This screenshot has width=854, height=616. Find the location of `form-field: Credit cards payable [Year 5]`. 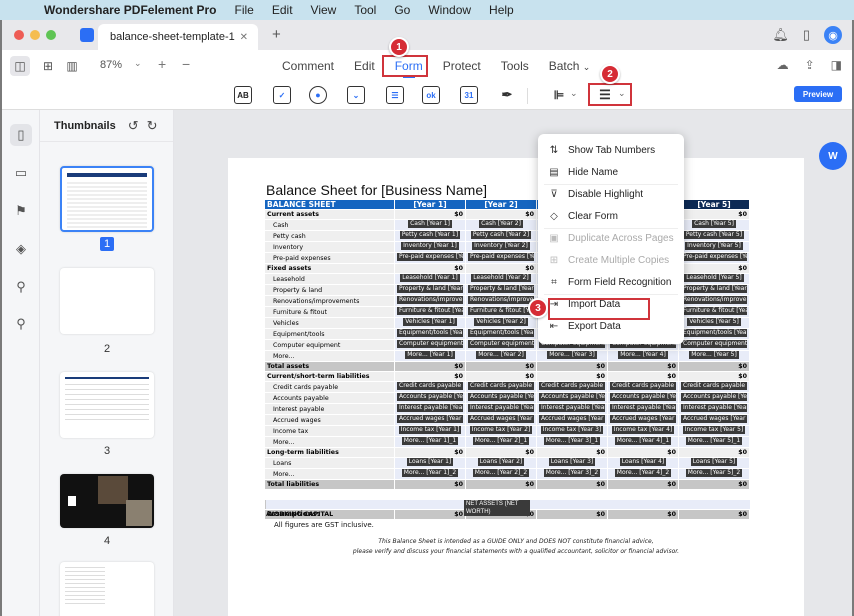

form-field: Credit cards payable [Year 5] is located at coordinates (714, 386).